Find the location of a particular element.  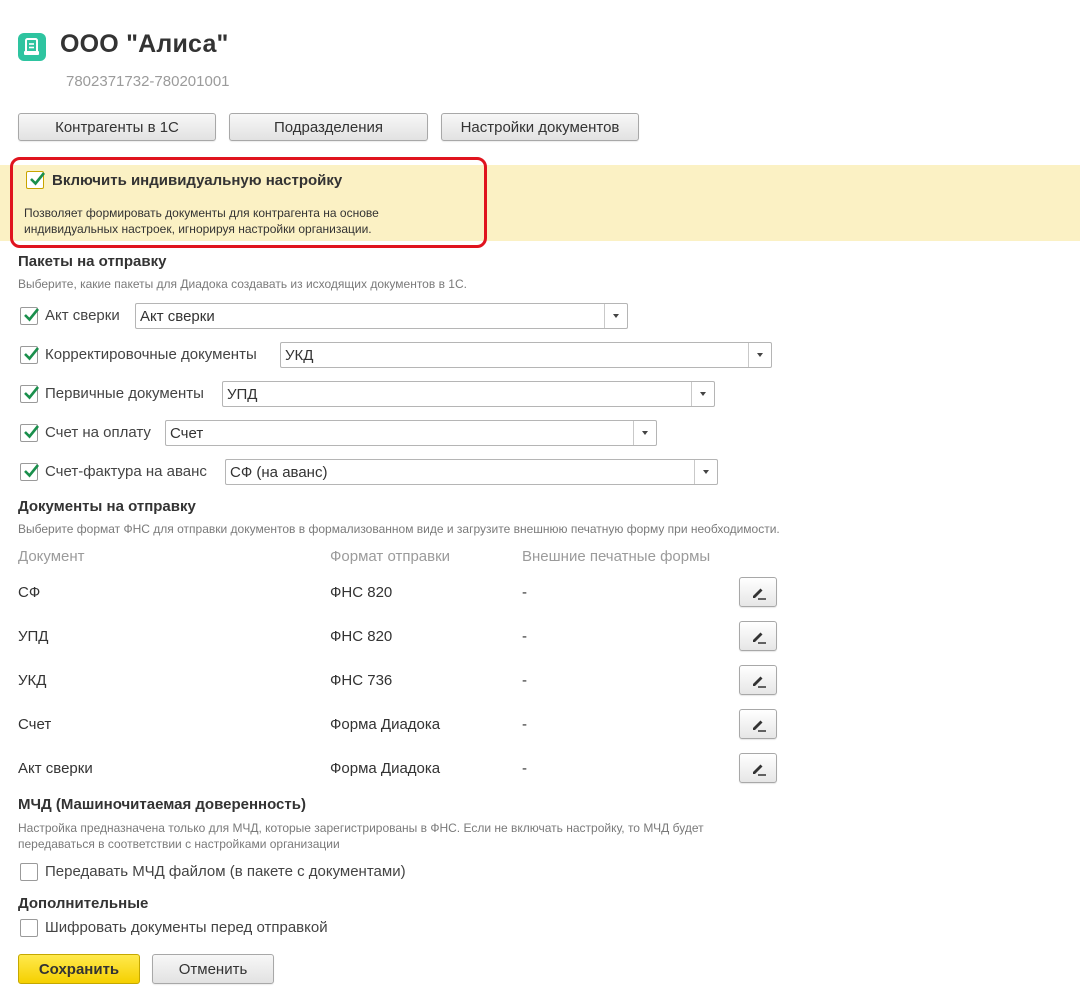

individual-setting-checkbox is located at coordinates (36, 180).